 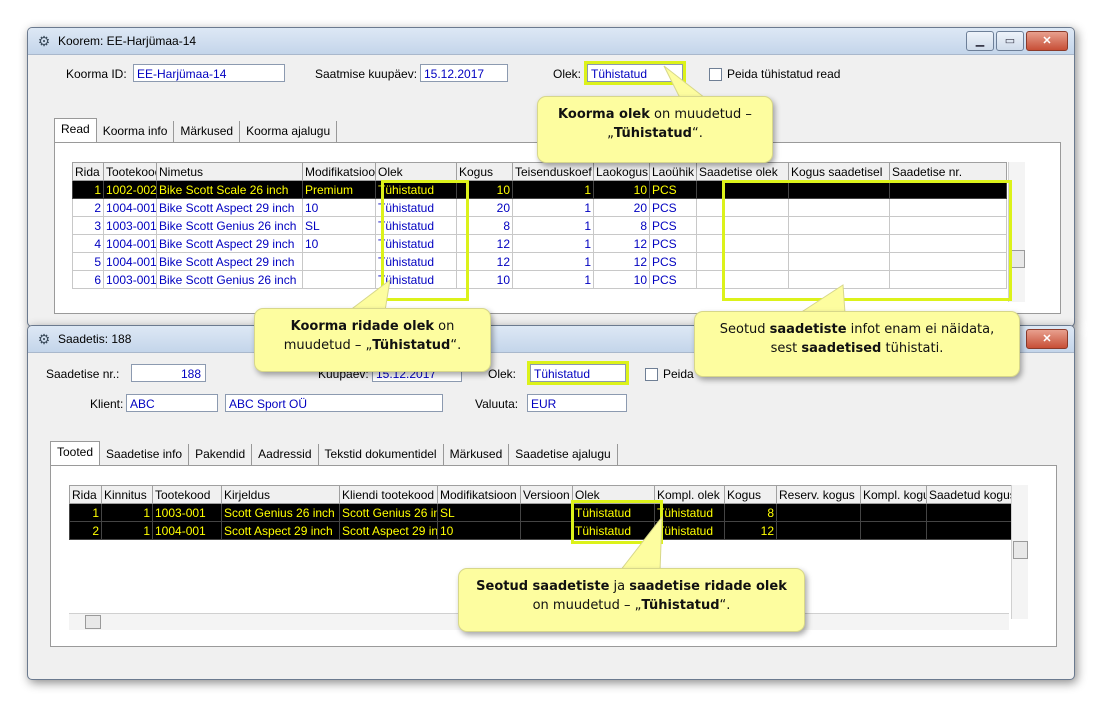 I want to click on column-header: Saadetise nr., so click(x=948, y=171).